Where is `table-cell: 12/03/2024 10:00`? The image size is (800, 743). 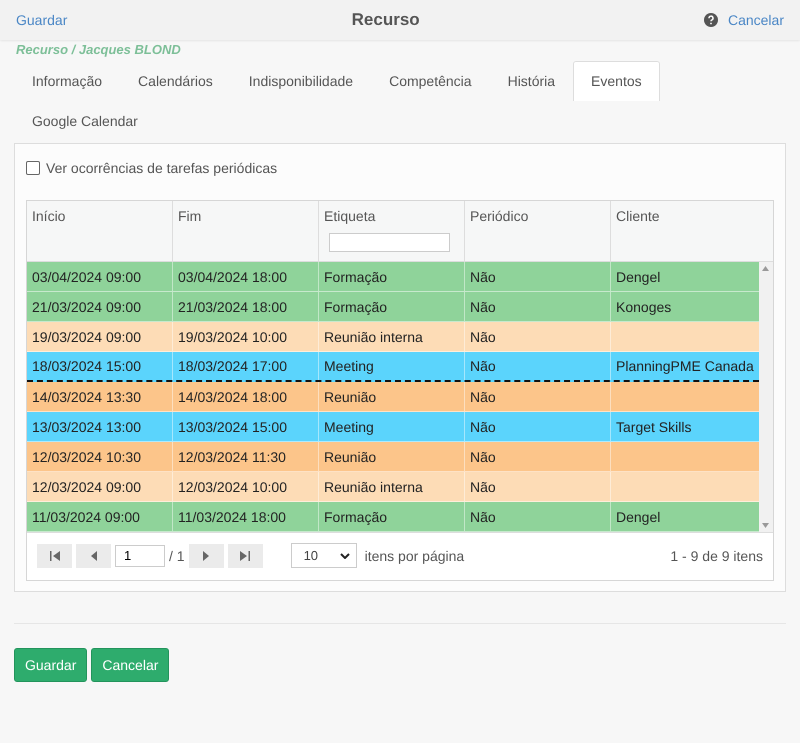 table-cell: 12/03/2024 10:00 is located at coordinates (232, 486).